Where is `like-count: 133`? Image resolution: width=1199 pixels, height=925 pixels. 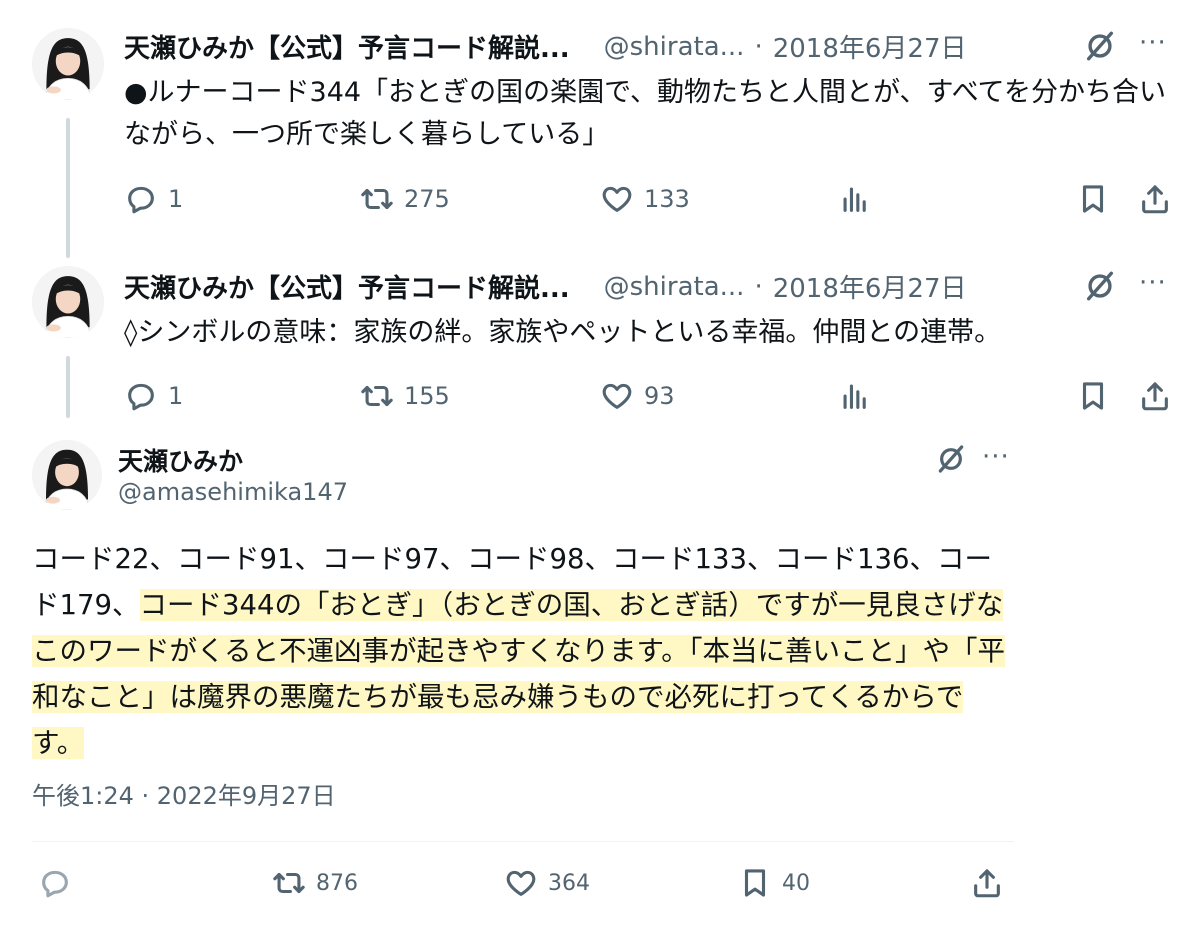
like-count: 133 is located at coordinates (667, 199).